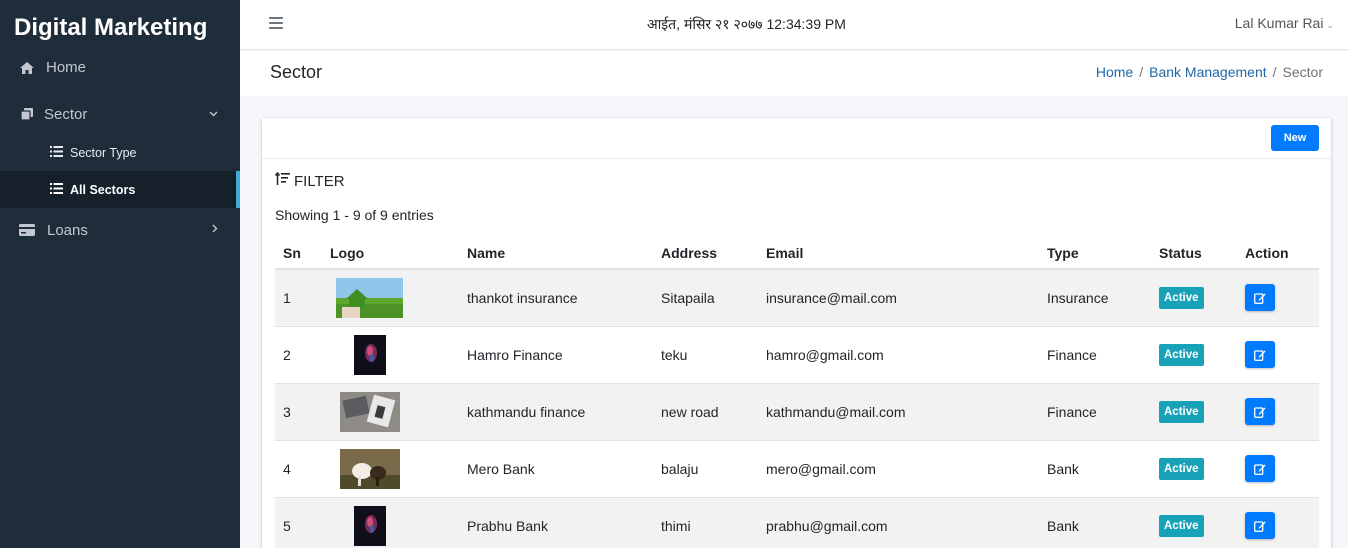  I want to click on user-name: Lal Kumar Rai, so click(1279, 23).